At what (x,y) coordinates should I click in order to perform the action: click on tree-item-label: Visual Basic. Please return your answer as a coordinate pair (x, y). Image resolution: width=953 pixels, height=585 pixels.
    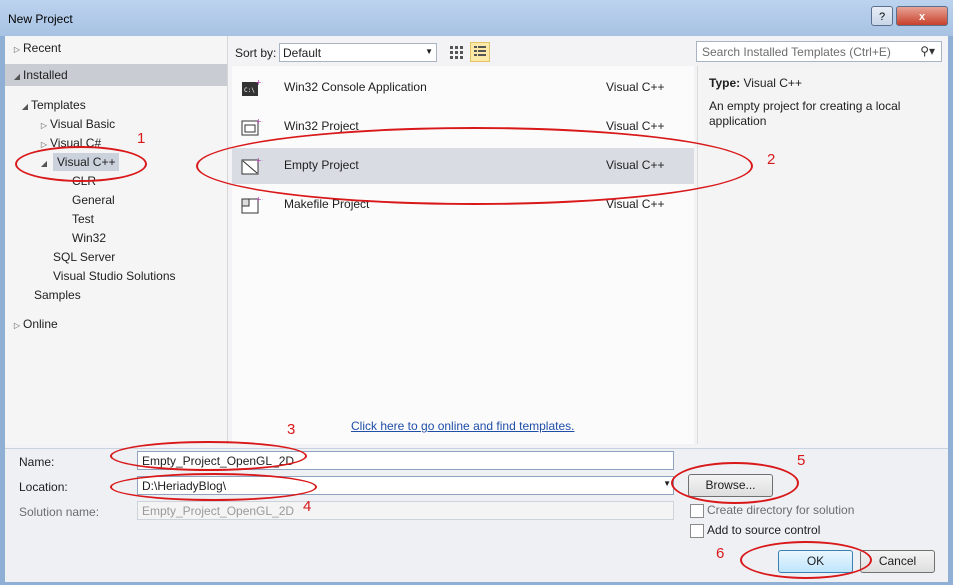
    Looking at the image, I should click on (83, 124).